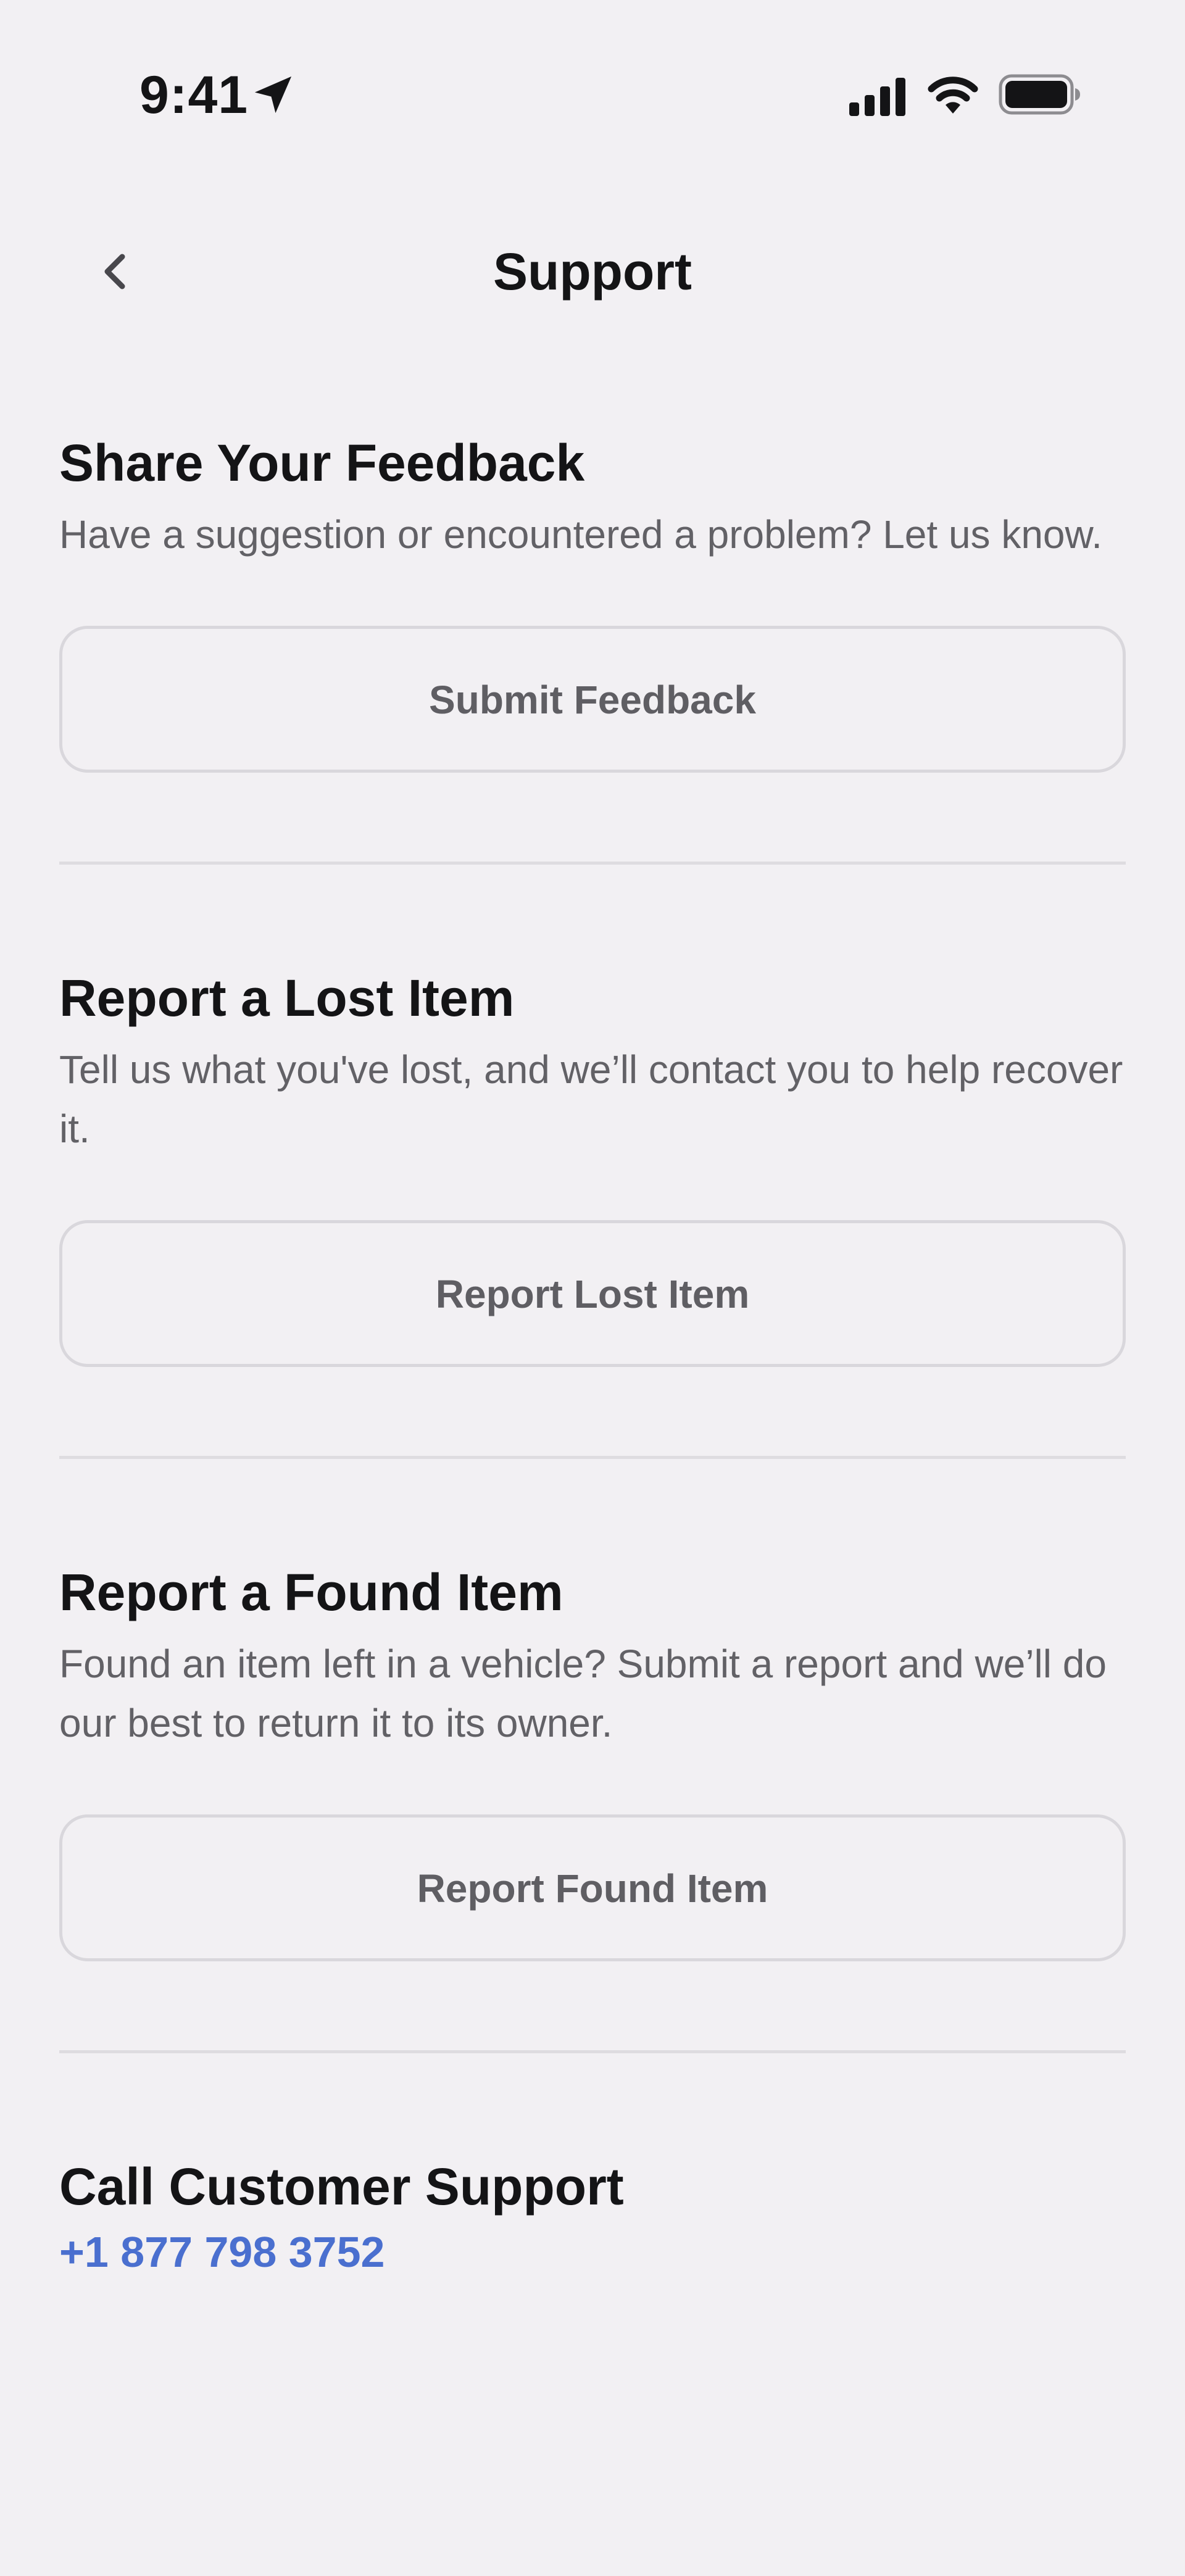  What do you see at coordinates (877, 97) in the screenshot?
I see `cellular-signal-icon` at bounding box center [877, 97].